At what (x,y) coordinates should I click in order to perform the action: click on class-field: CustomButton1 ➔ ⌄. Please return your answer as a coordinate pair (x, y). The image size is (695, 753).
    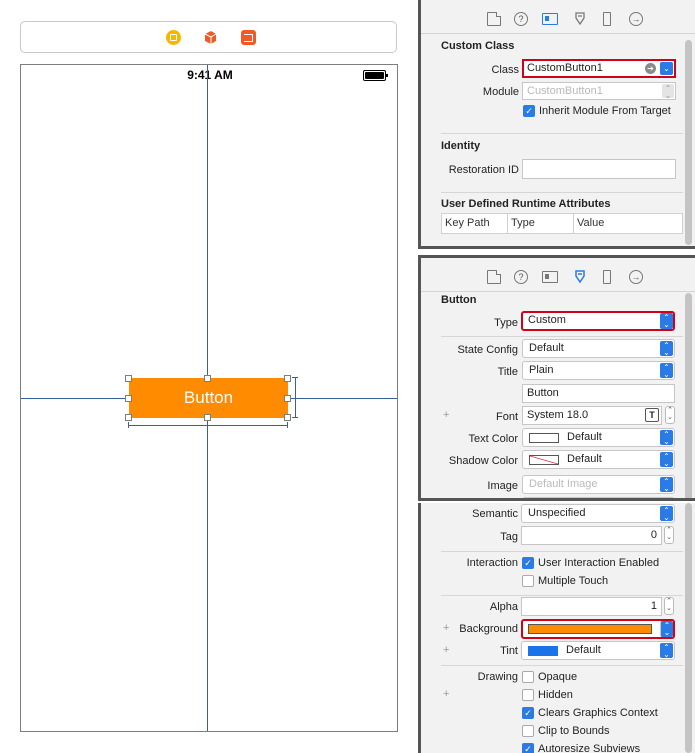
    Looking at the image, I should click on (599, 68).